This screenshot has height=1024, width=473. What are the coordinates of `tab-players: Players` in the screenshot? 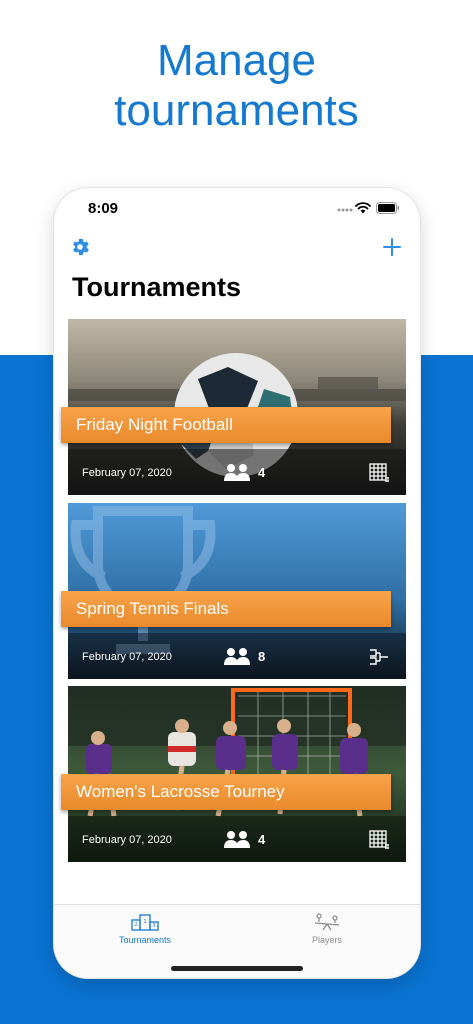 It's located at (327, 935).